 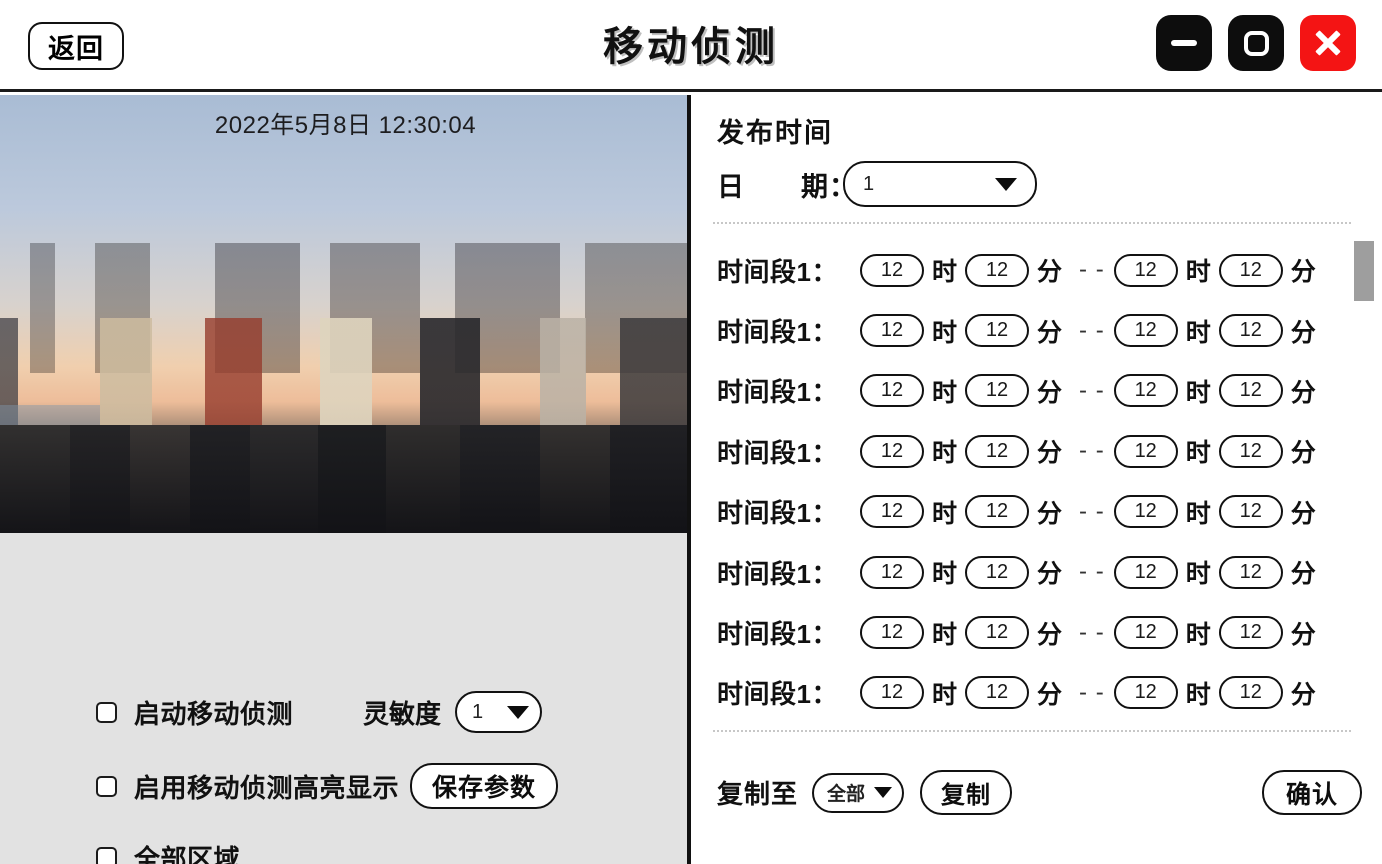 What do you see at coordinates (168, 851) in the screenshot?
I see `all-area-row: 全部区域` at bounding box center [168, 851].